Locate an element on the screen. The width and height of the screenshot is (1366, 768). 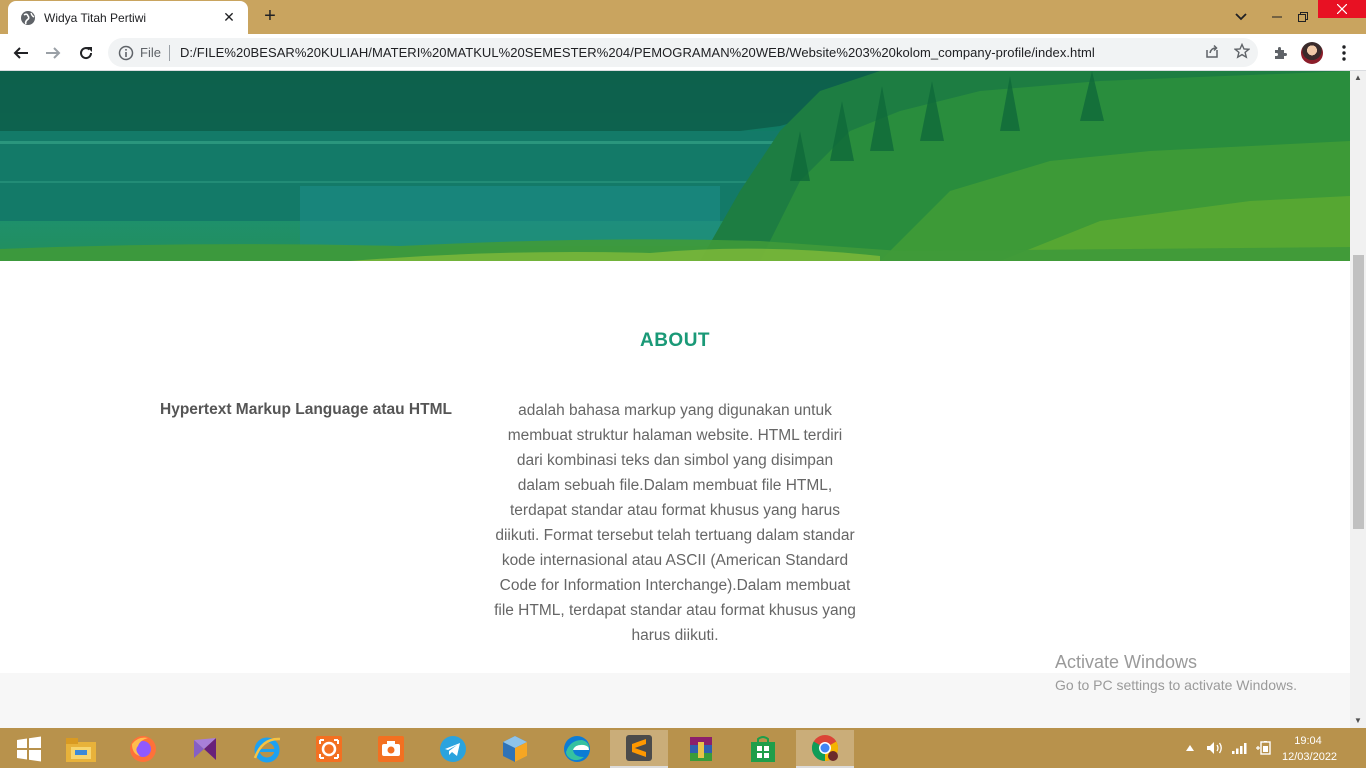
show-hidden-icons-icon is located at coordinates (1190, 748).